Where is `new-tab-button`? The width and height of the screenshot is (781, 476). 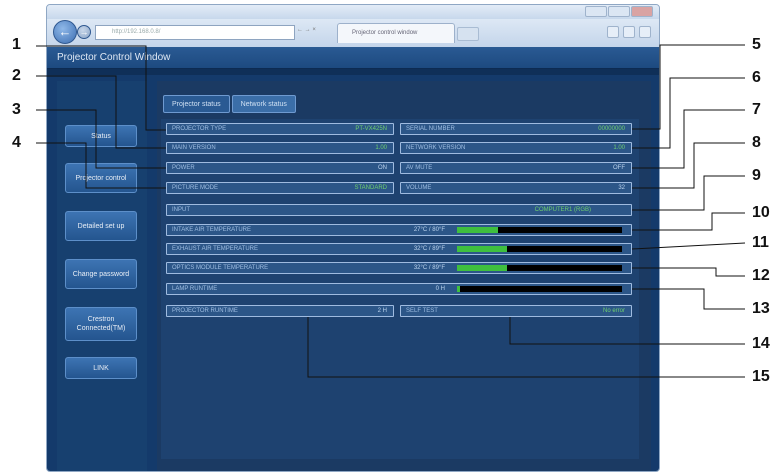 new-tab-button is located at coordinates (468, 34).